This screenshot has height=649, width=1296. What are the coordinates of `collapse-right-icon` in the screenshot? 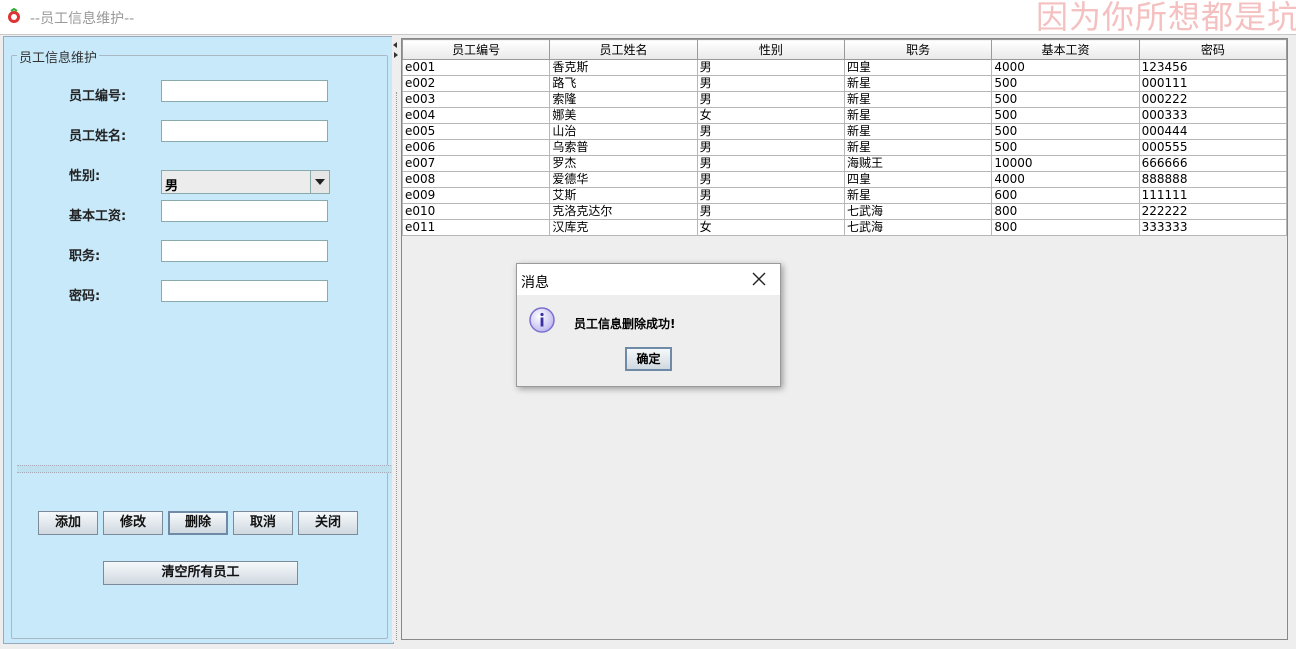 It's located at (396, 55).